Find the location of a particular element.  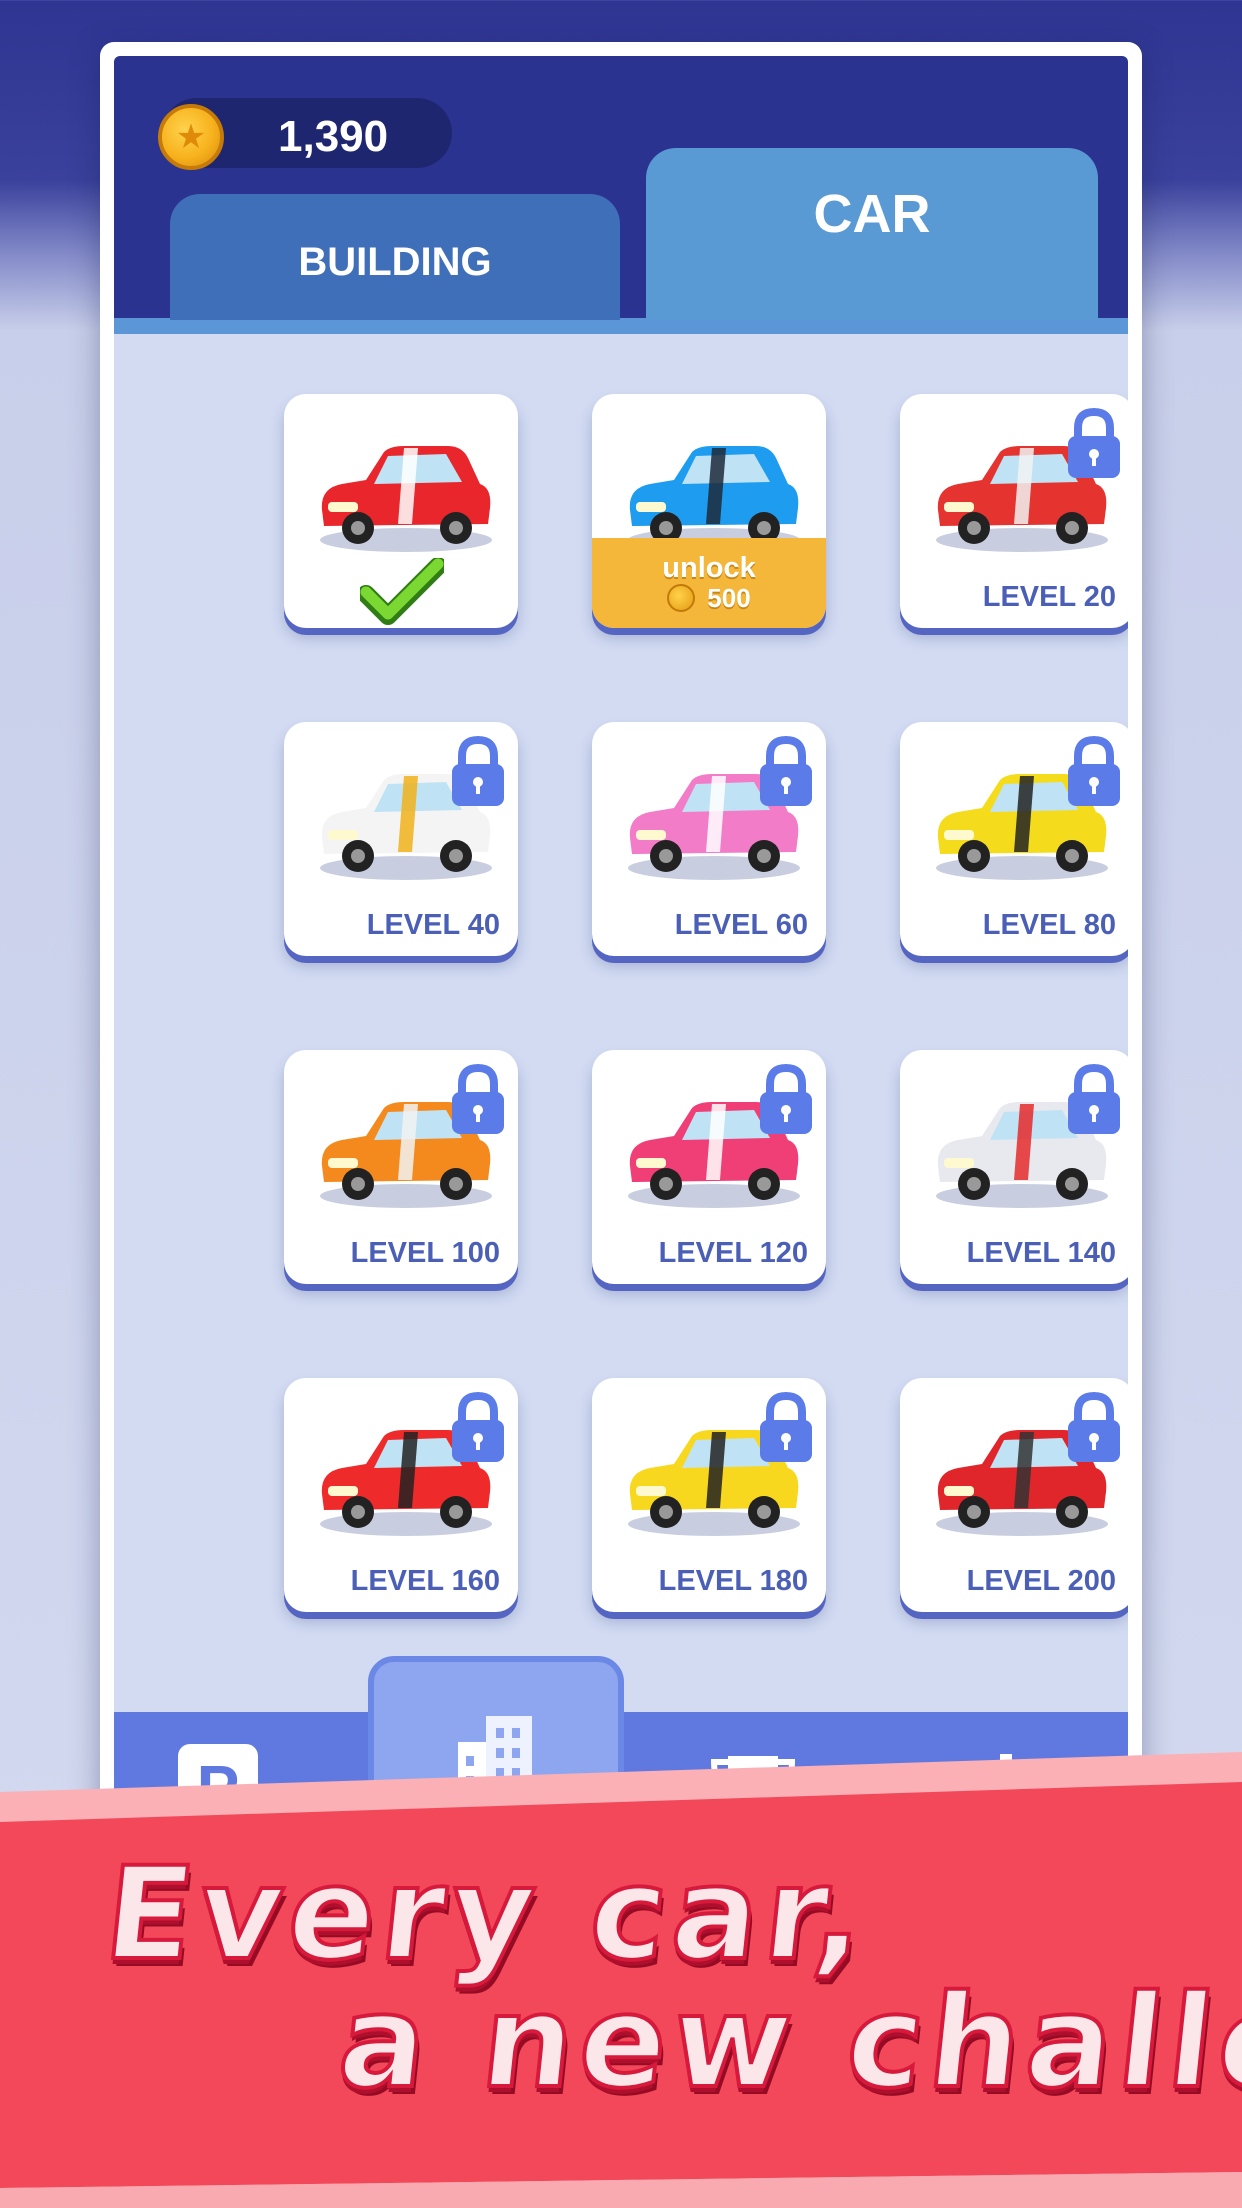

car-card-silver-coupe: LEVEL 140 is located at coordinates (1014, 1167).